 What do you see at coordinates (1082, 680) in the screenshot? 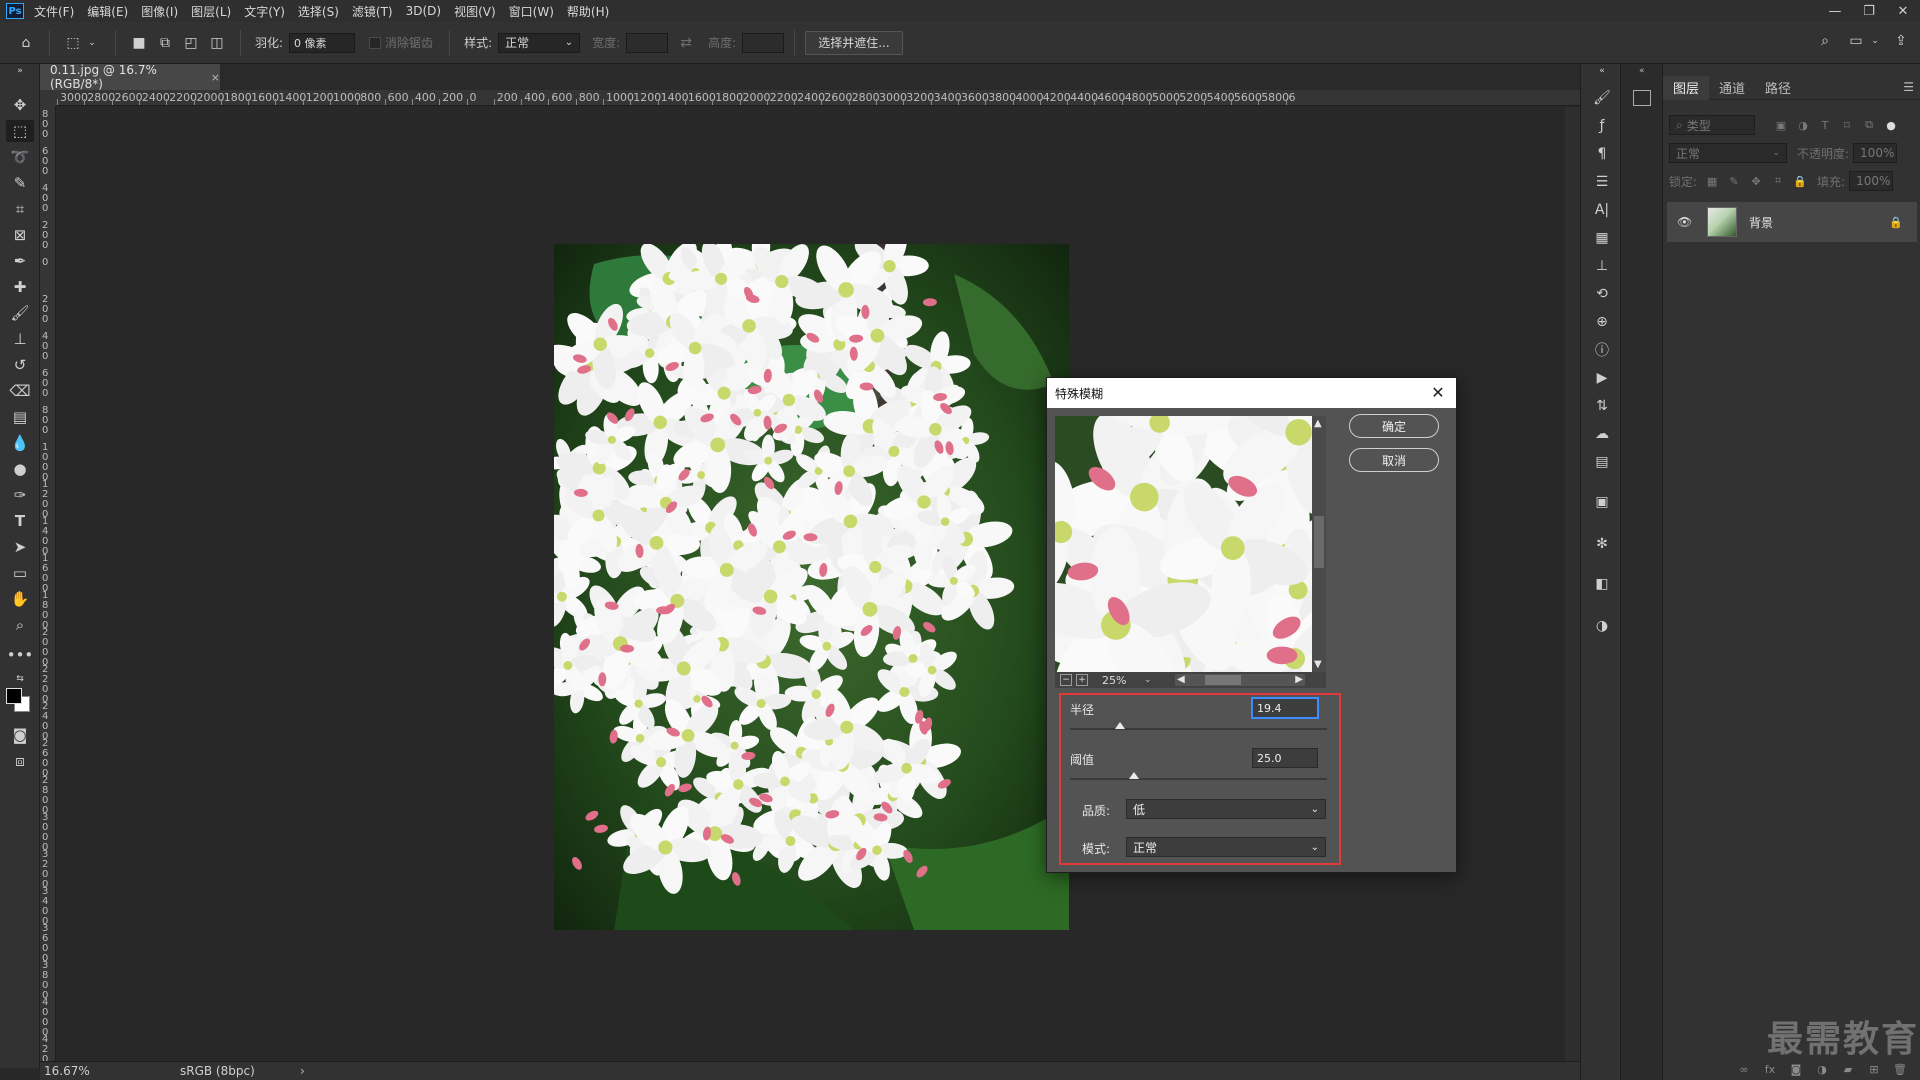
I see `zoom-in-icon: +` at bounding box center [1082, 680].